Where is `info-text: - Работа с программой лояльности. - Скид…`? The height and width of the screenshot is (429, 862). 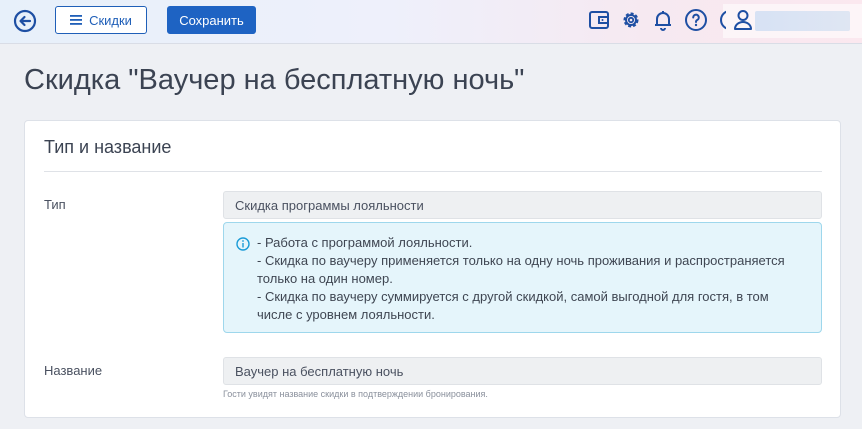
info-text: - Работа с программой лояльности. - Скид… is located at coordinates (537, 279).